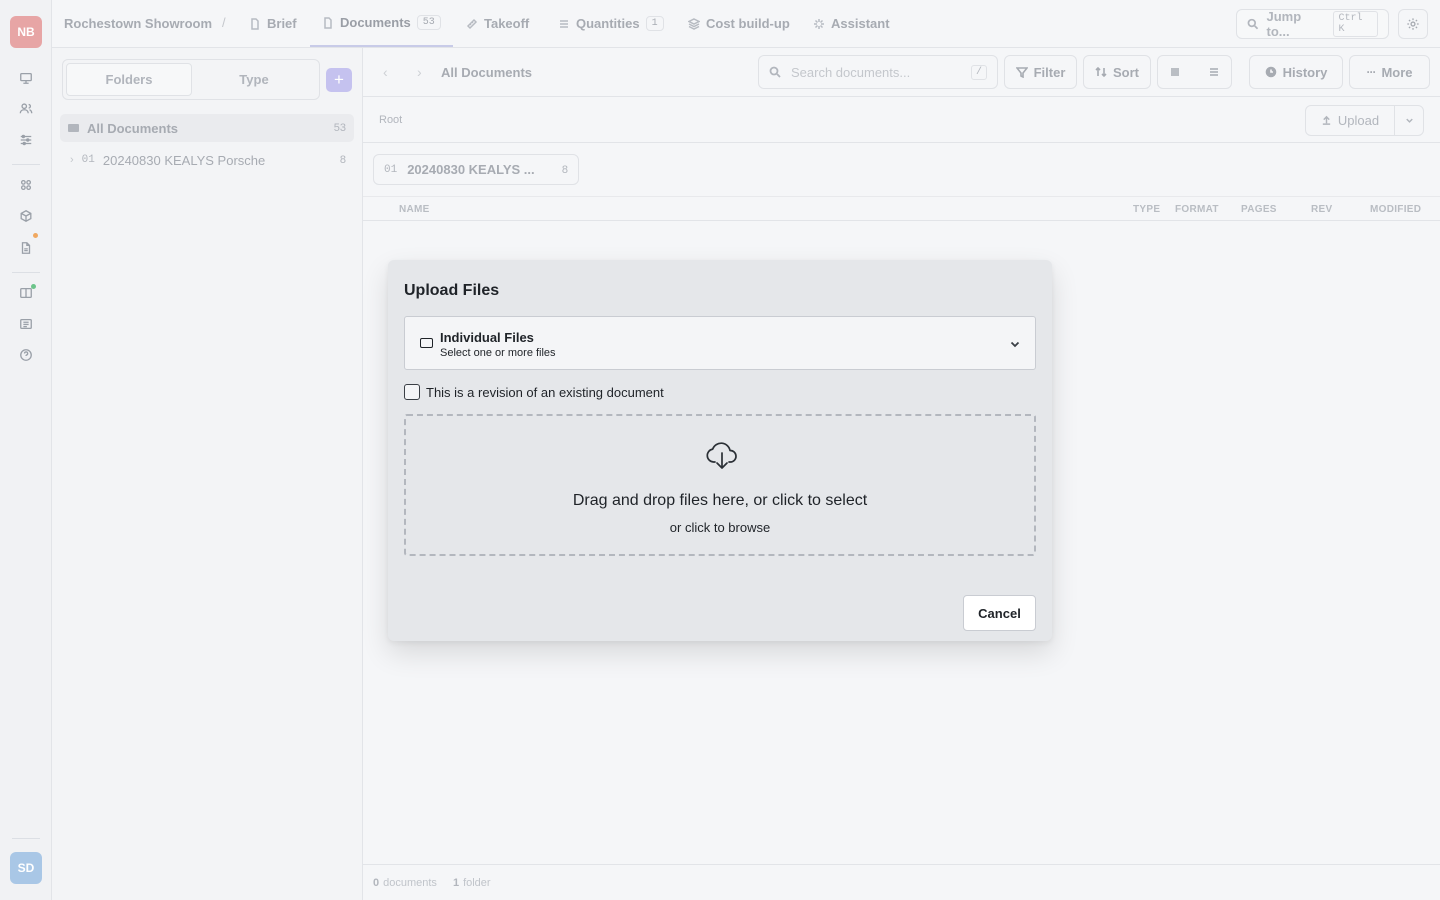 This screenshot has height=900, width=1440. Describe the element at coordinates (1197, 209) in the screenshot. I see `column-format: FORMAT` at that location.